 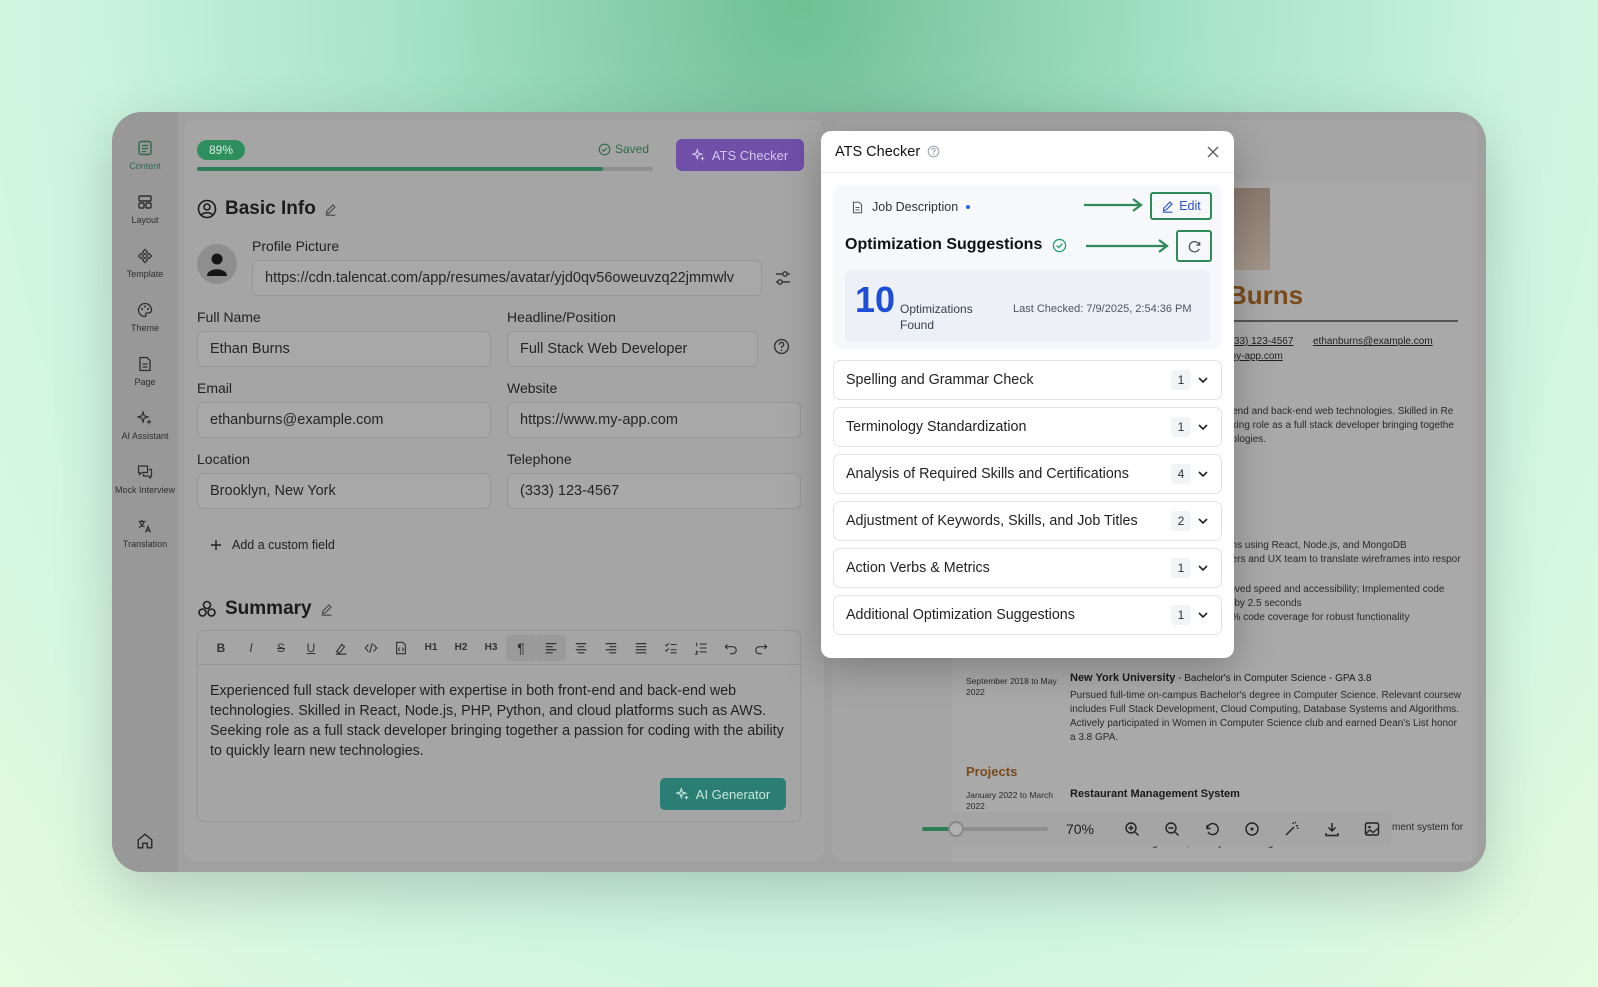 I want to click on h1-label: H1, so click(x=431, y=647).